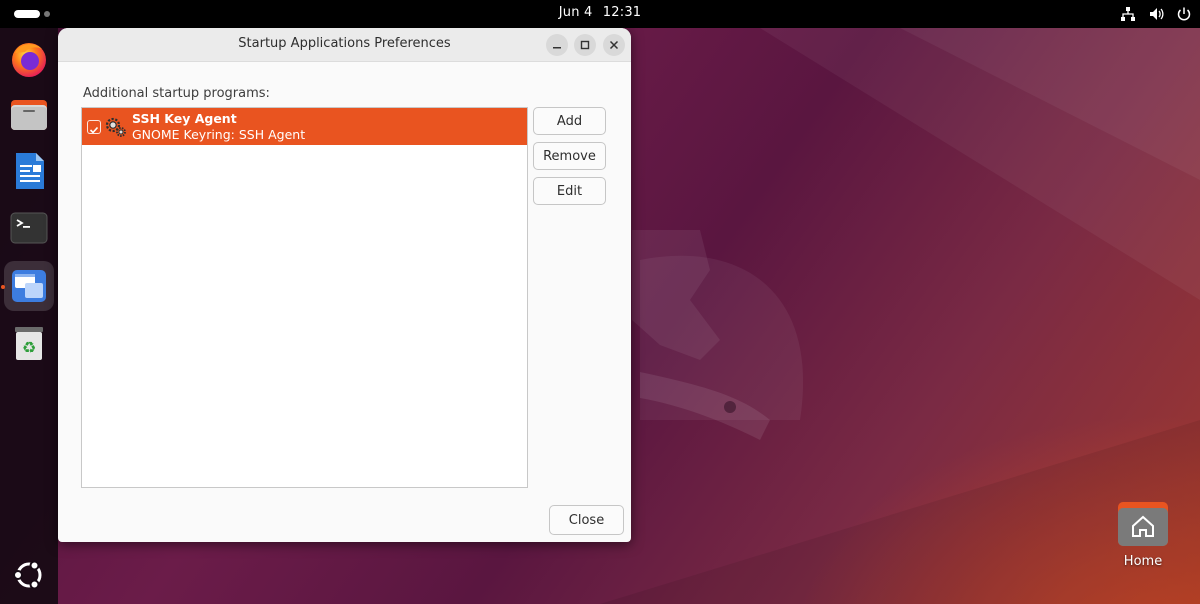  Describe the element at coordinates (176, 93) in the screenshot. I see `section-label: Additional startup programs:` at that location.